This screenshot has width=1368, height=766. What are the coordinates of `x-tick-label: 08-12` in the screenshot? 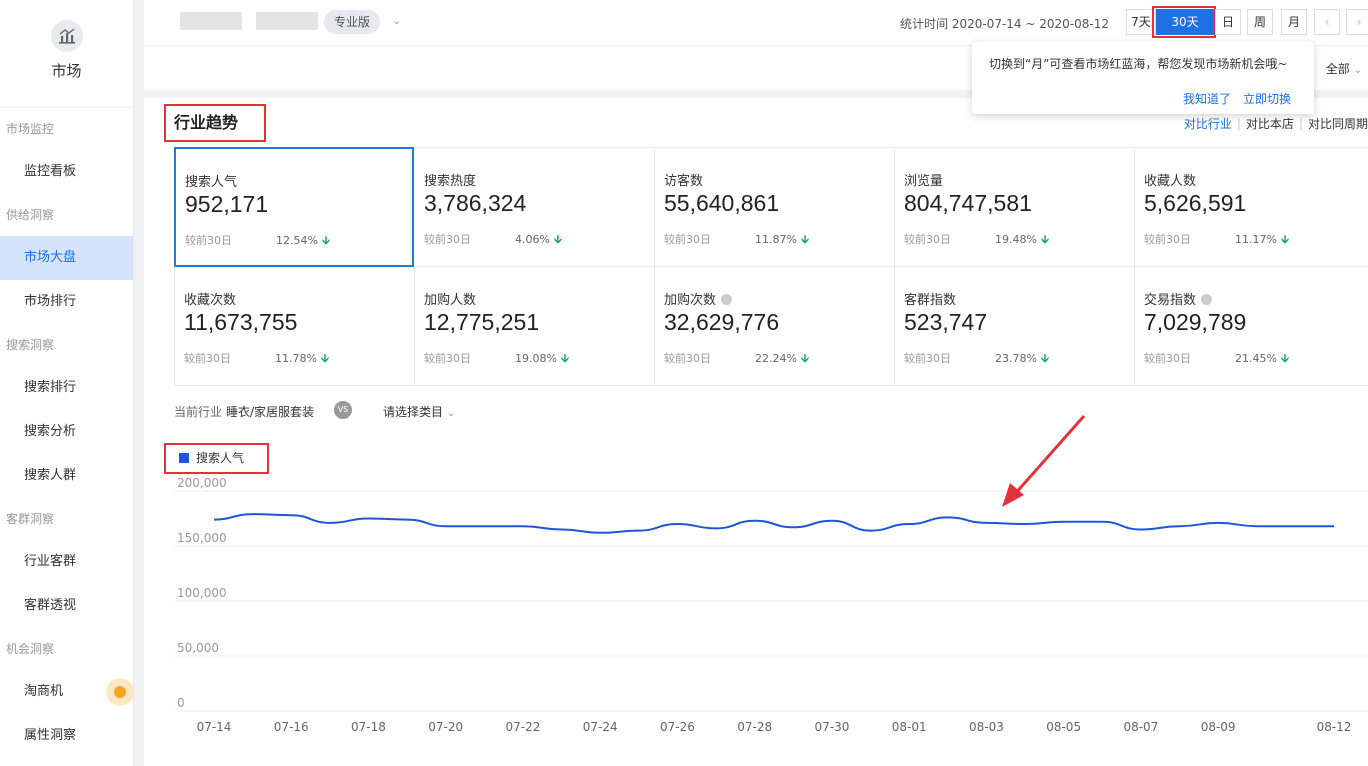 It's located at (1334, 727).